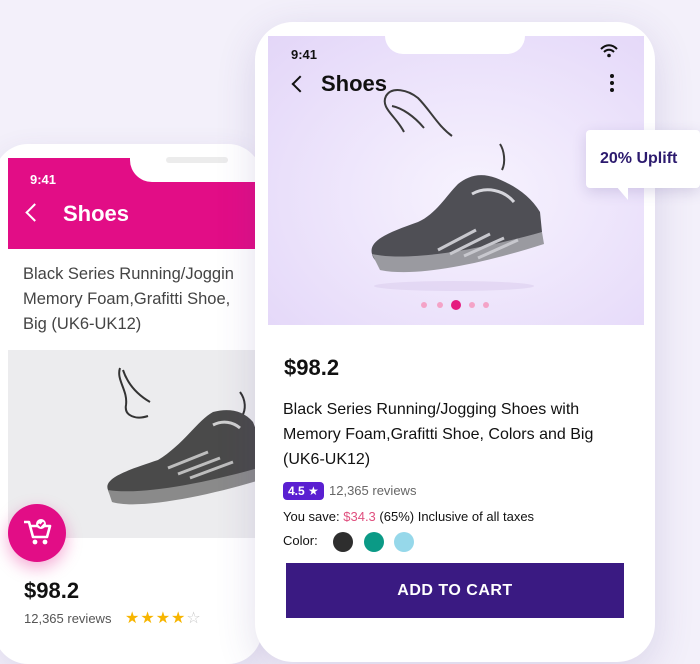  Describe the element at coordinates (613, 84) in the screenshot. I see `more-options-icon` at that location.